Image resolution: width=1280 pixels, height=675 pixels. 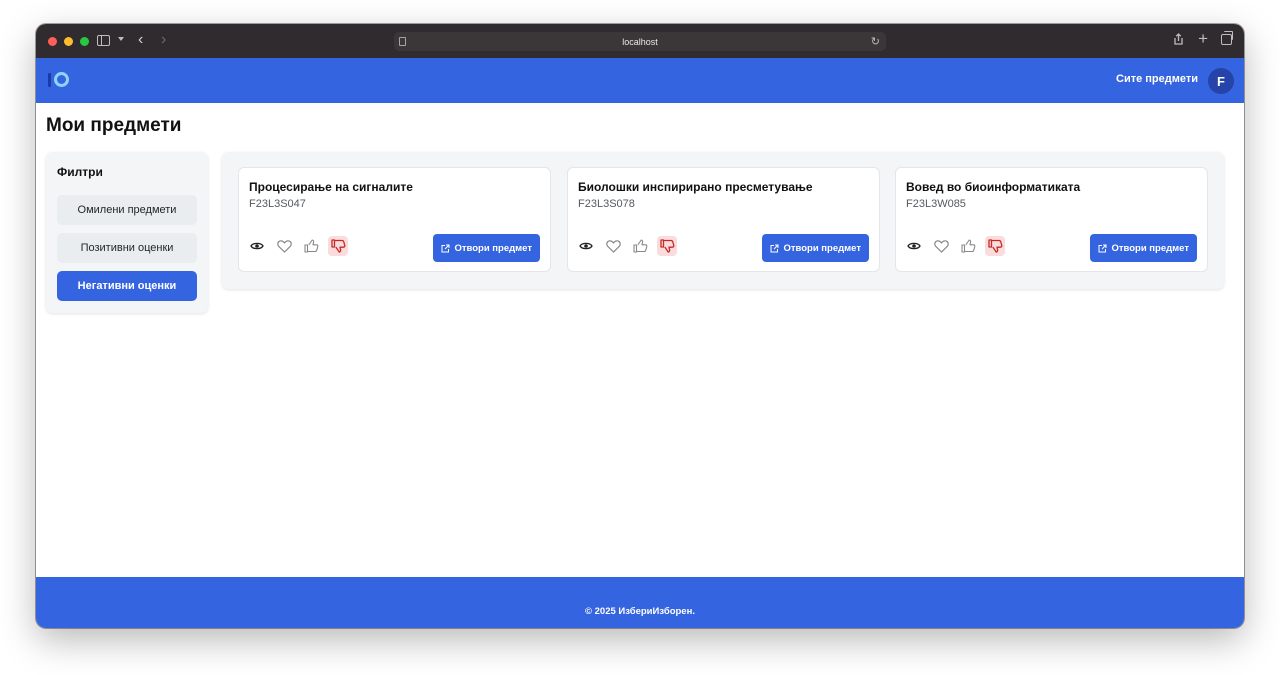 I want to click on back-icon: ‹, so click(x=140, y=40).